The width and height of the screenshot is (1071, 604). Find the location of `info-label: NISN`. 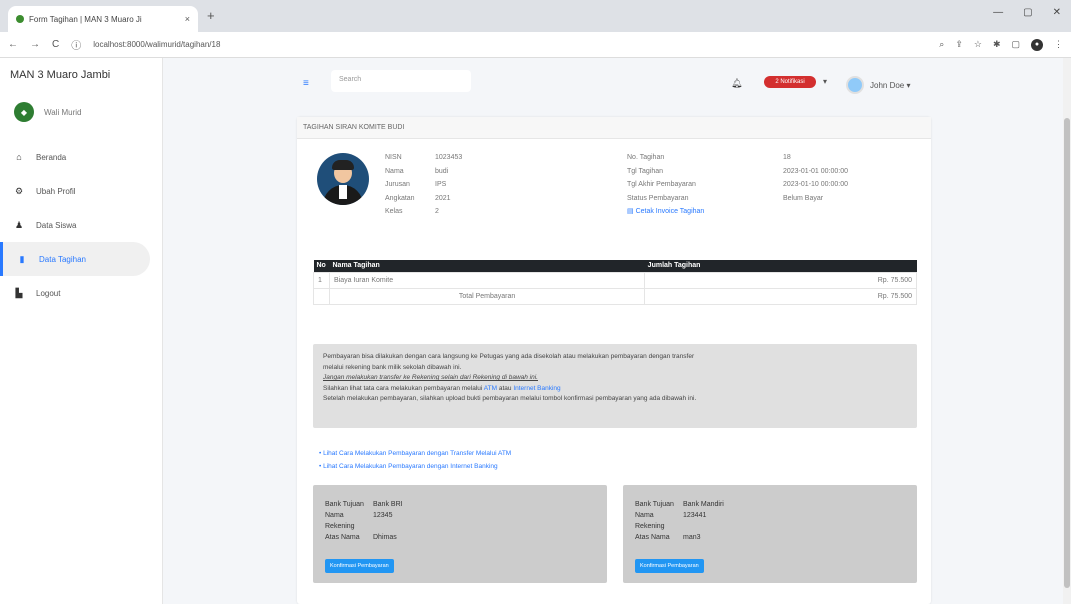

info-label: NISN is located at coordinates (393, 157).